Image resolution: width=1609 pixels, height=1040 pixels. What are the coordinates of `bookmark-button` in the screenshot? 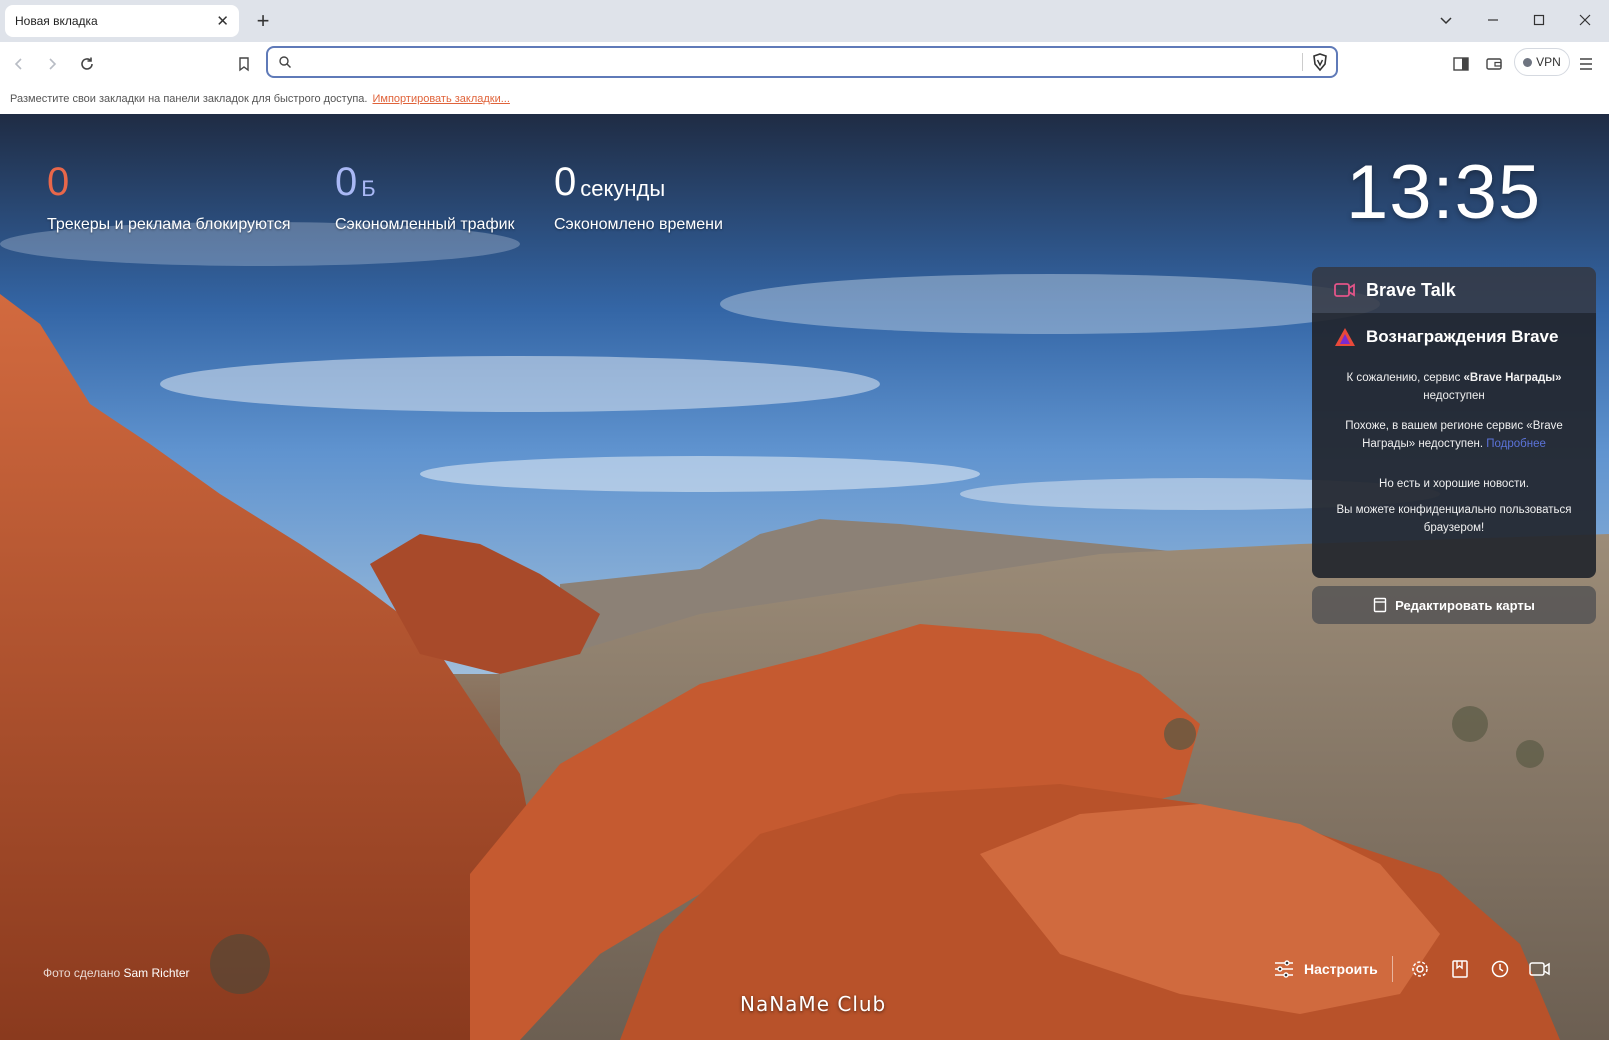 It's located at (244, 64).